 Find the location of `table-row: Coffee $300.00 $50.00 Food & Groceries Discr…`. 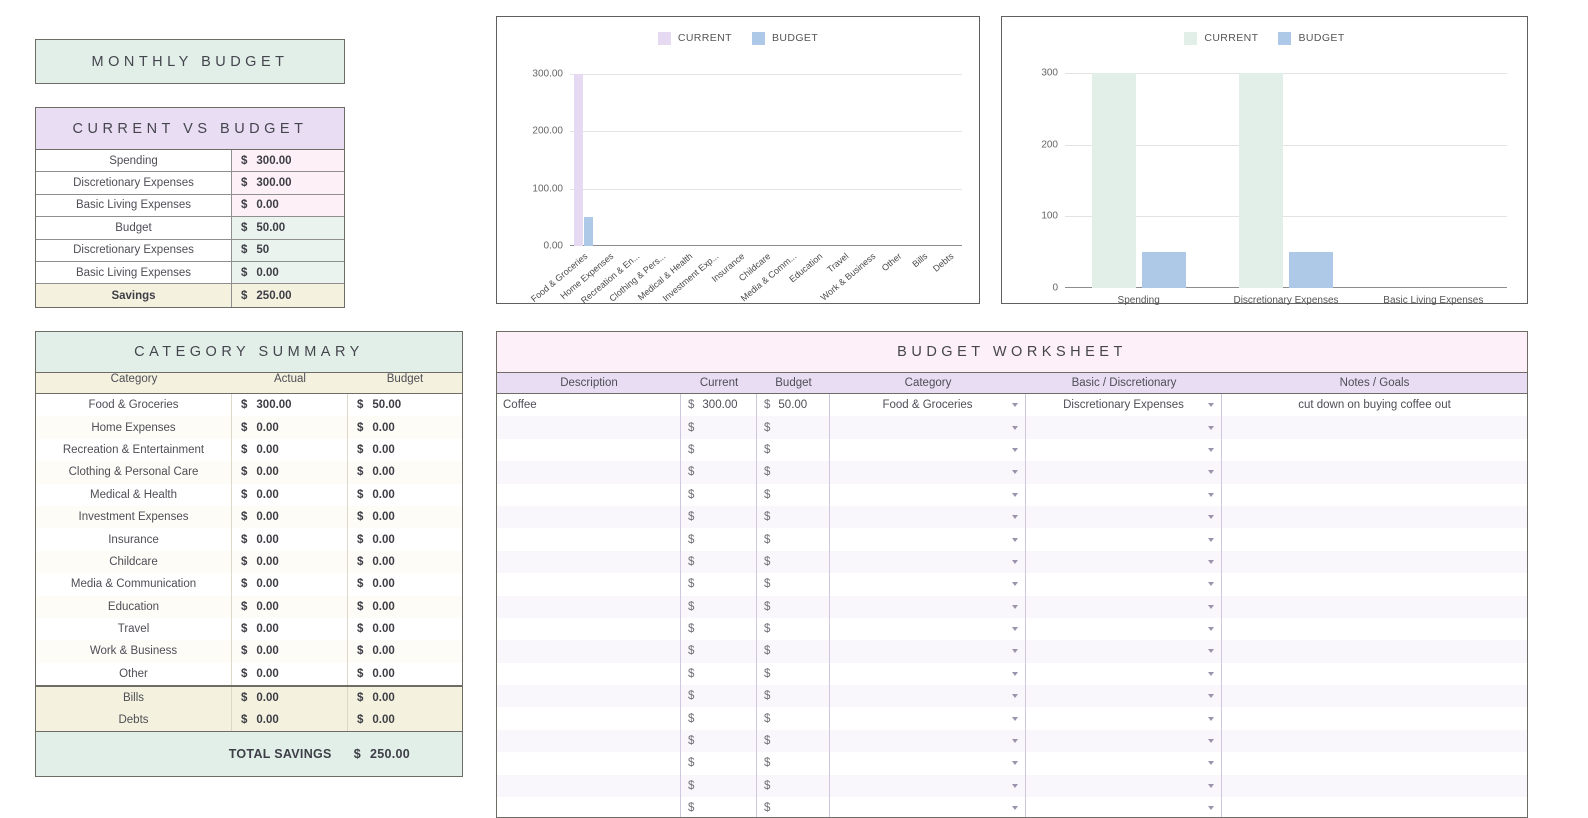

table-row: Coffee $300.00 $50.00 Food & Groceries Discr… is located at coordinates (1012, 405).